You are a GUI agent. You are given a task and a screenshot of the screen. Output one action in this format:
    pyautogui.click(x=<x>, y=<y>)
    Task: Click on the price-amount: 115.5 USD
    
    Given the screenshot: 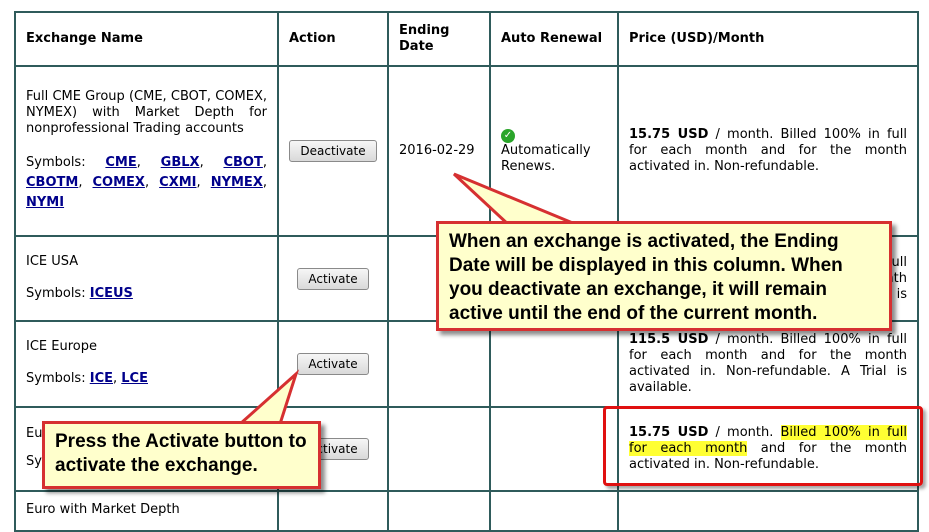 What is the action you would take?
    pyautogui.click(x=669, y=339)
    